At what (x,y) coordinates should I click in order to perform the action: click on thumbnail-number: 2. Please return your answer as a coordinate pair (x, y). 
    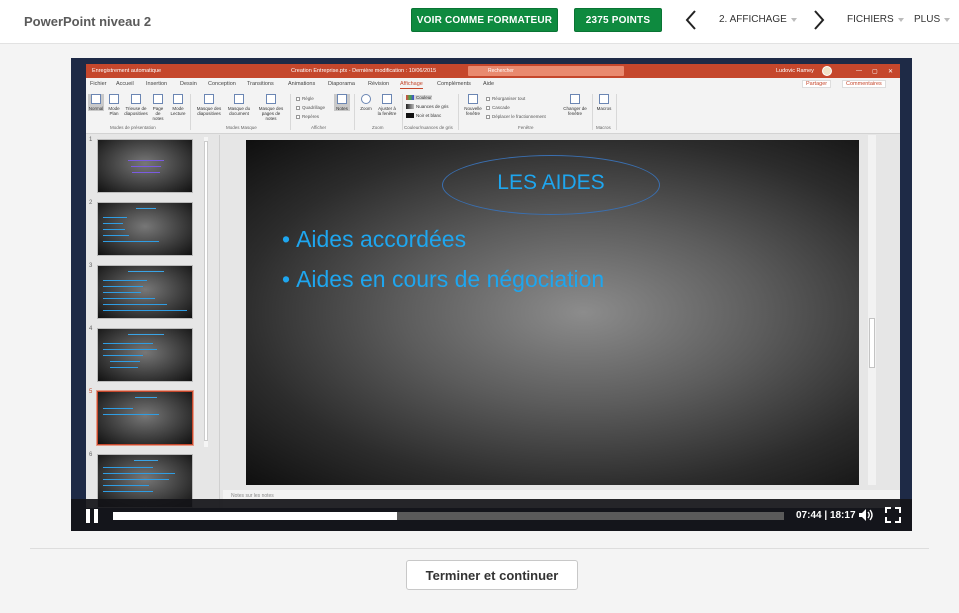
    Looking at the image, I should click on (91, 203).